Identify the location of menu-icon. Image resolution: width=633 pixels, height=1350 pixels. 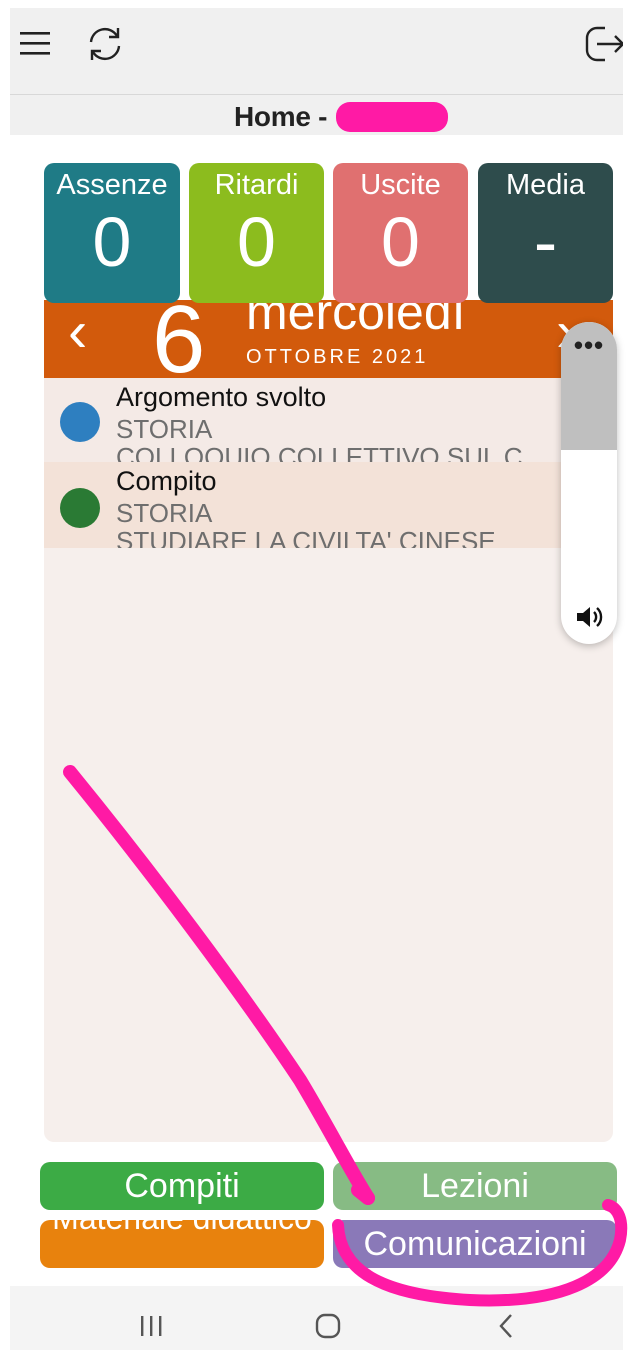
(36, 44).